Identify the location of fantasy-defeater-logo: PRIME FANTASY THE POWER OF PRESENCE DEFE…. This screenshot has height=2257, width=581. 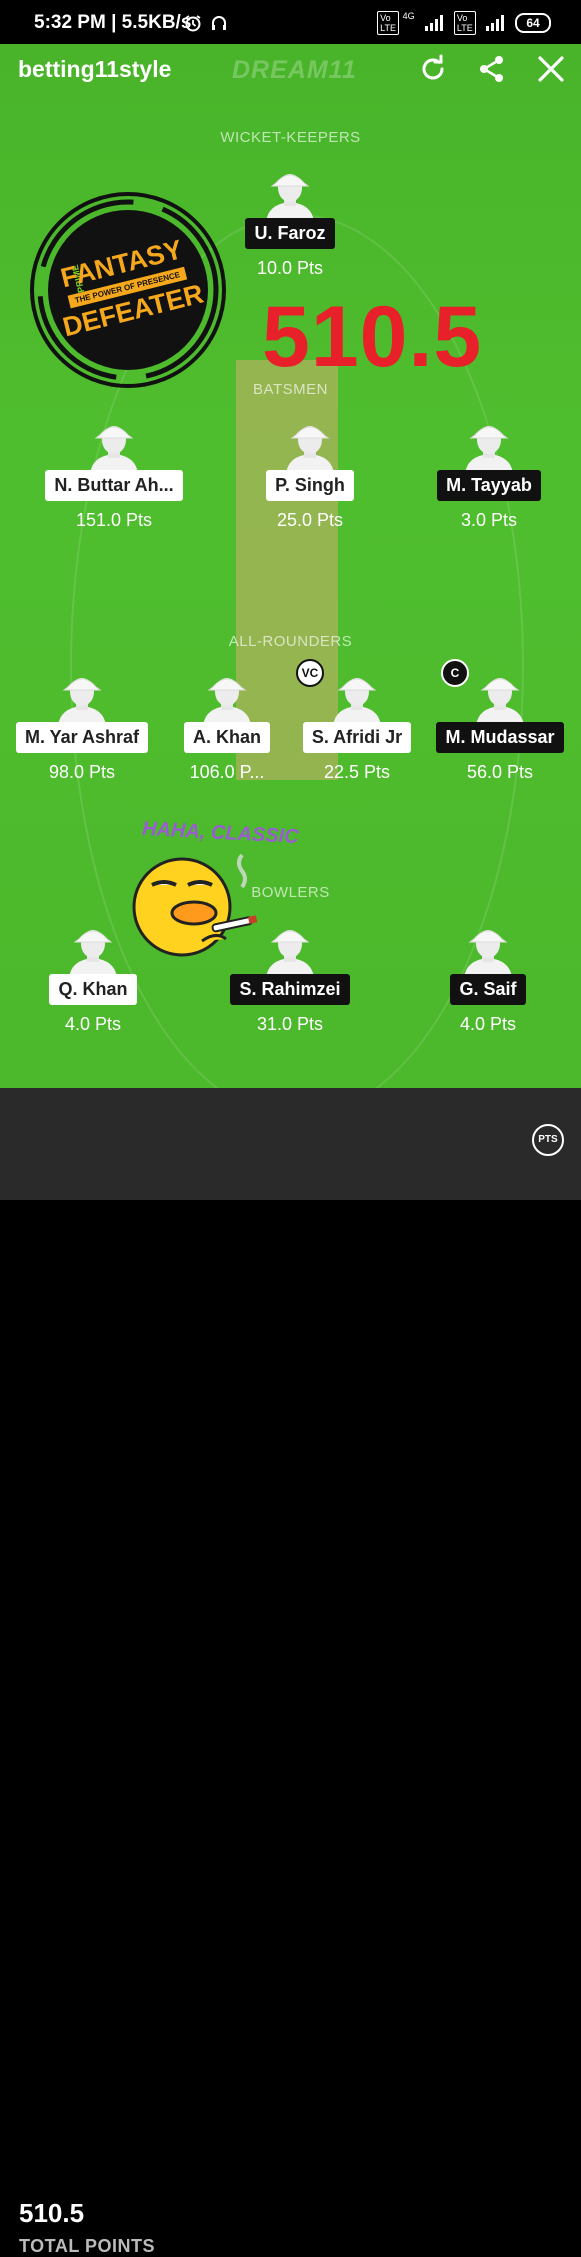
(128, 290).